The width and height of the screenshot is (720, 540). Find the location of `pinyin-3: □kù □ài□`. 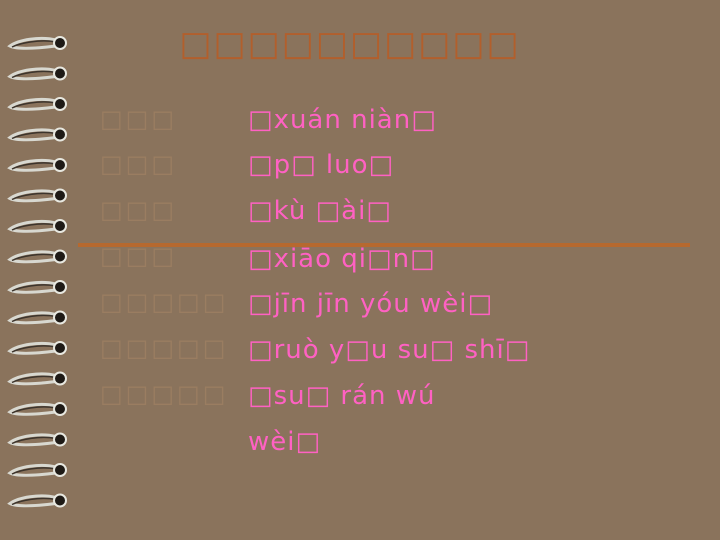

pinyin-3: □kù □ài□ is located at coordinates (320, 211).